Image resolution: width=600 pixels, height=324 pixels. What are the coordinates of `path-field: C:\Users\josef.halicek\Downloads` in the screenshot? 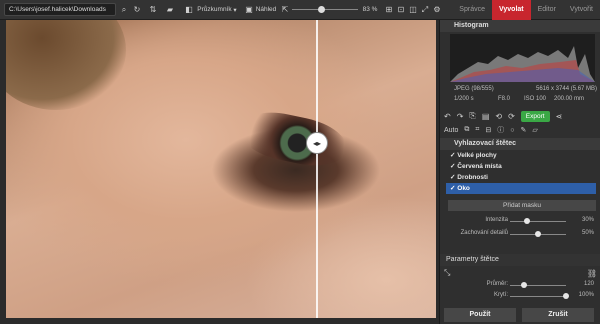 It's located at (60, 9).